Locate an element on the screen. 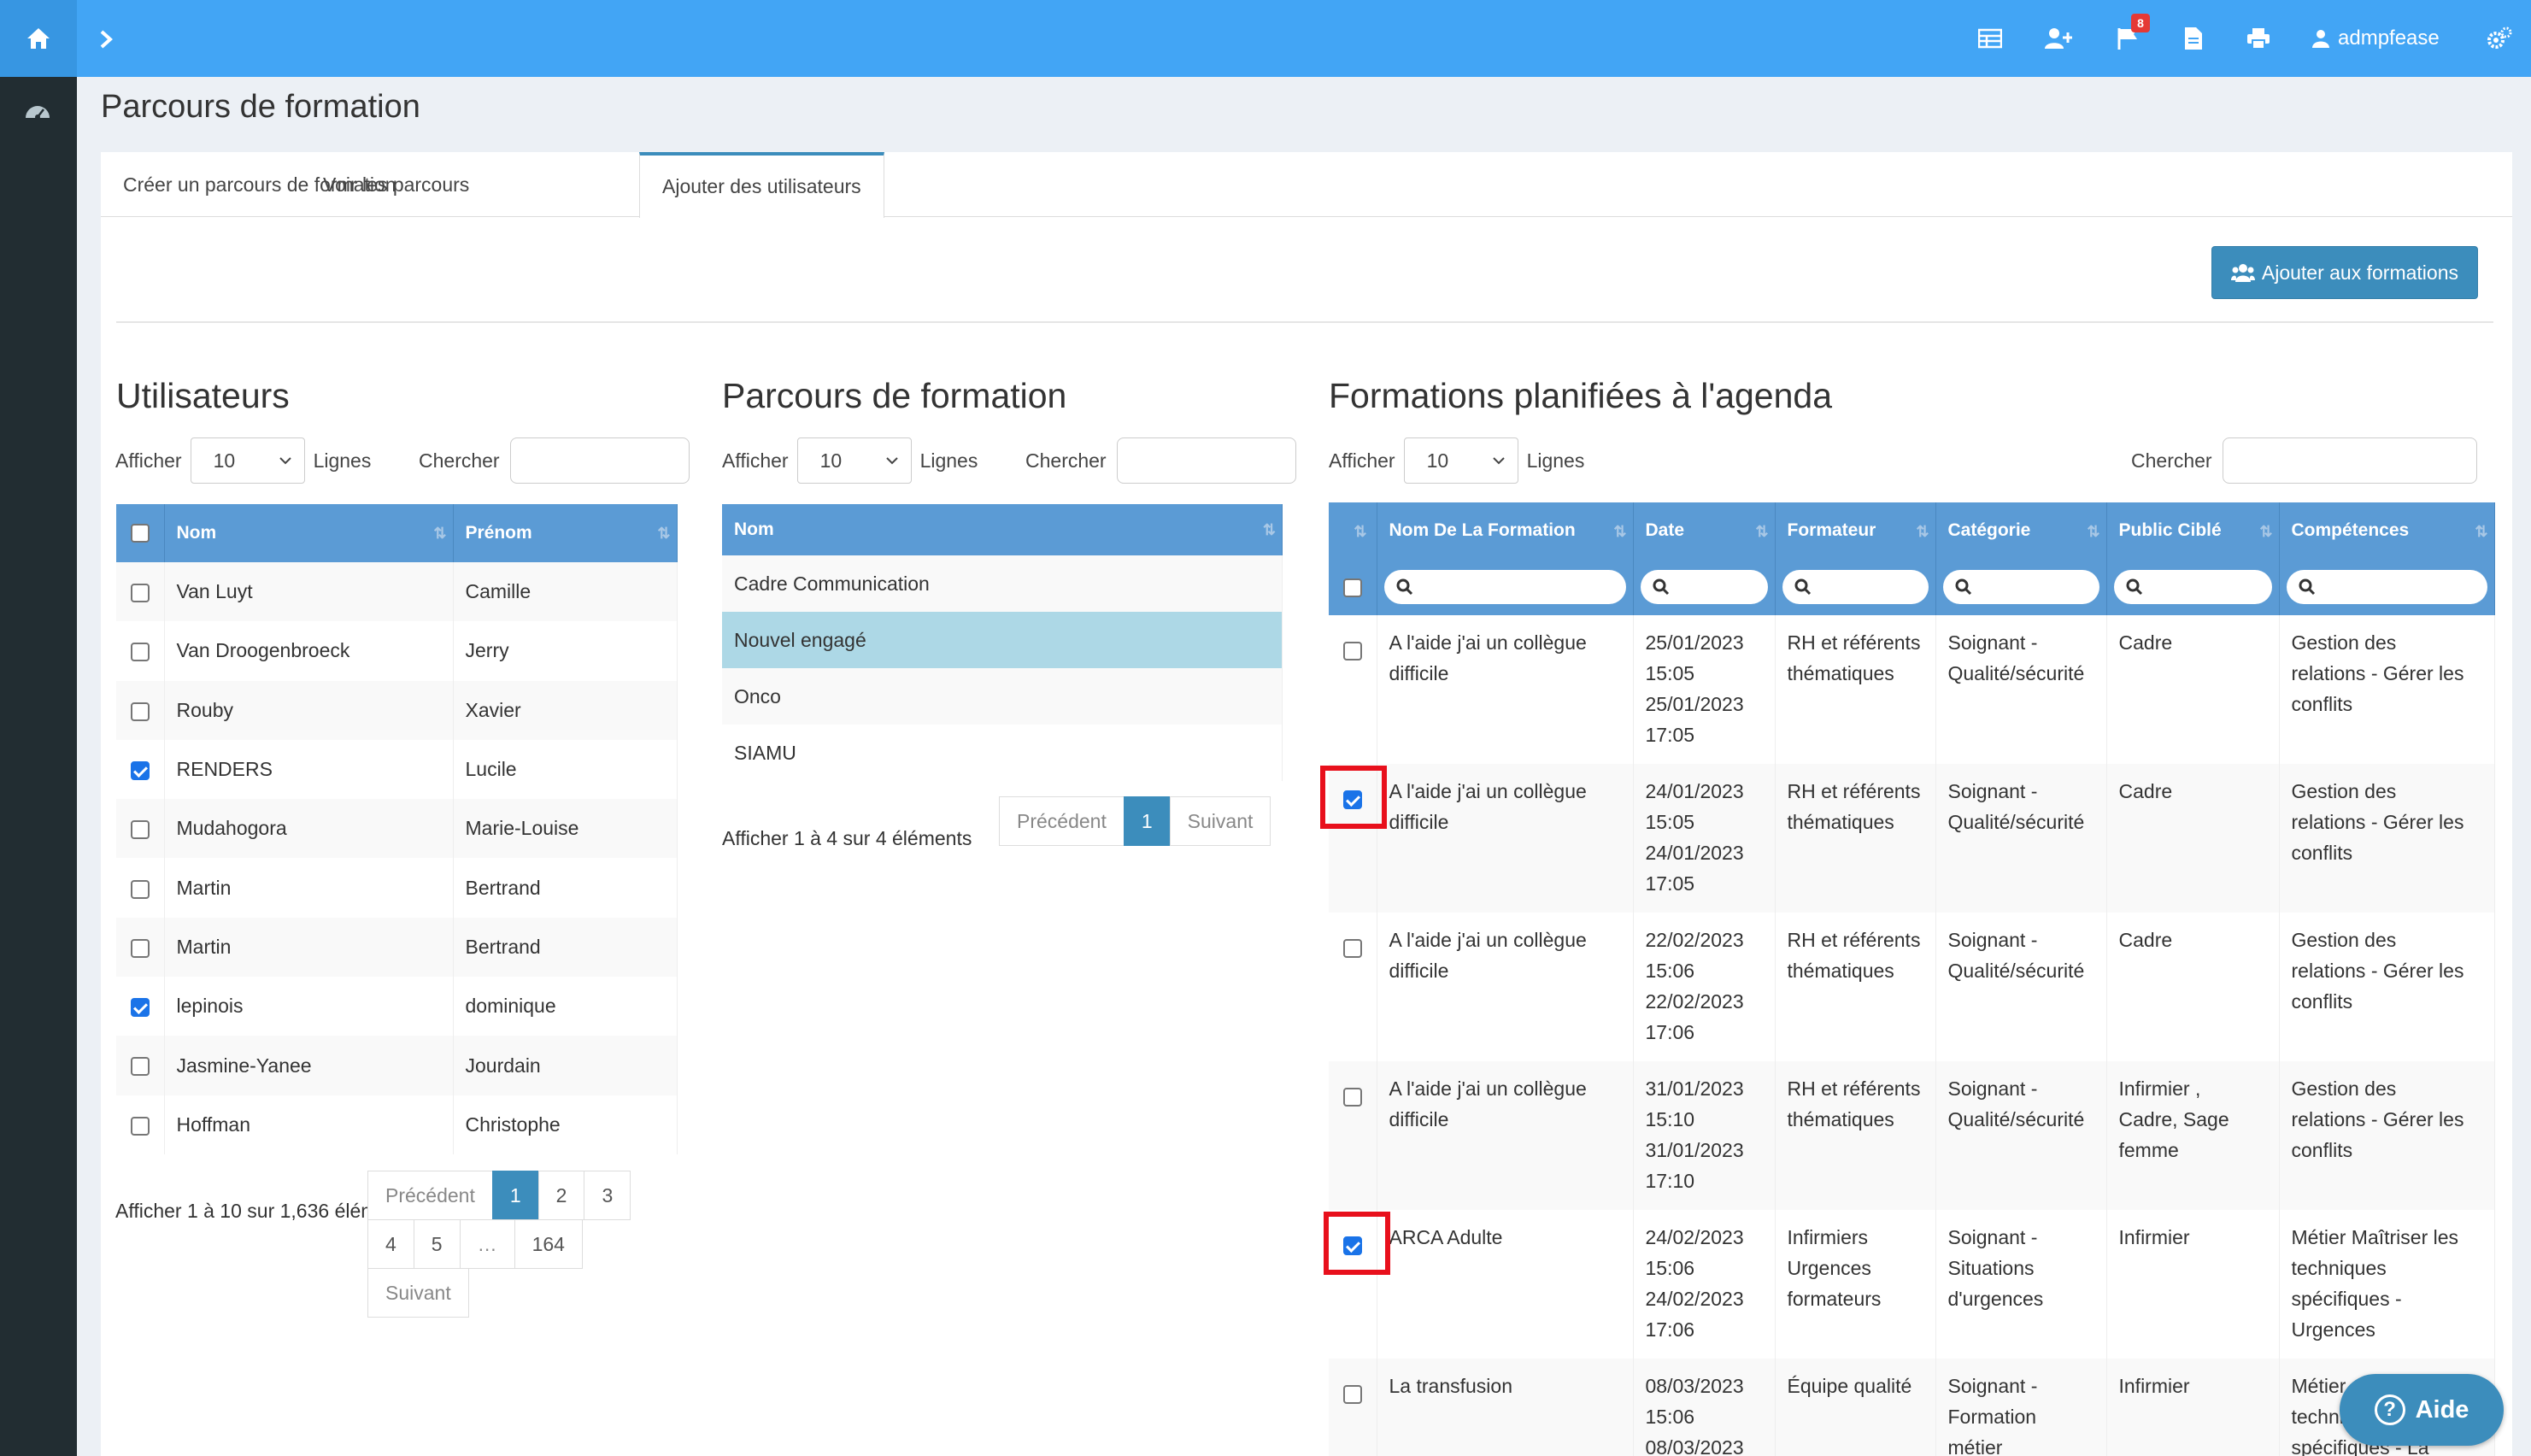 This screenshot has width=2531, height=1456. users-row: Van Droogenbroeck Jerry is located at coordinates (397, 651).